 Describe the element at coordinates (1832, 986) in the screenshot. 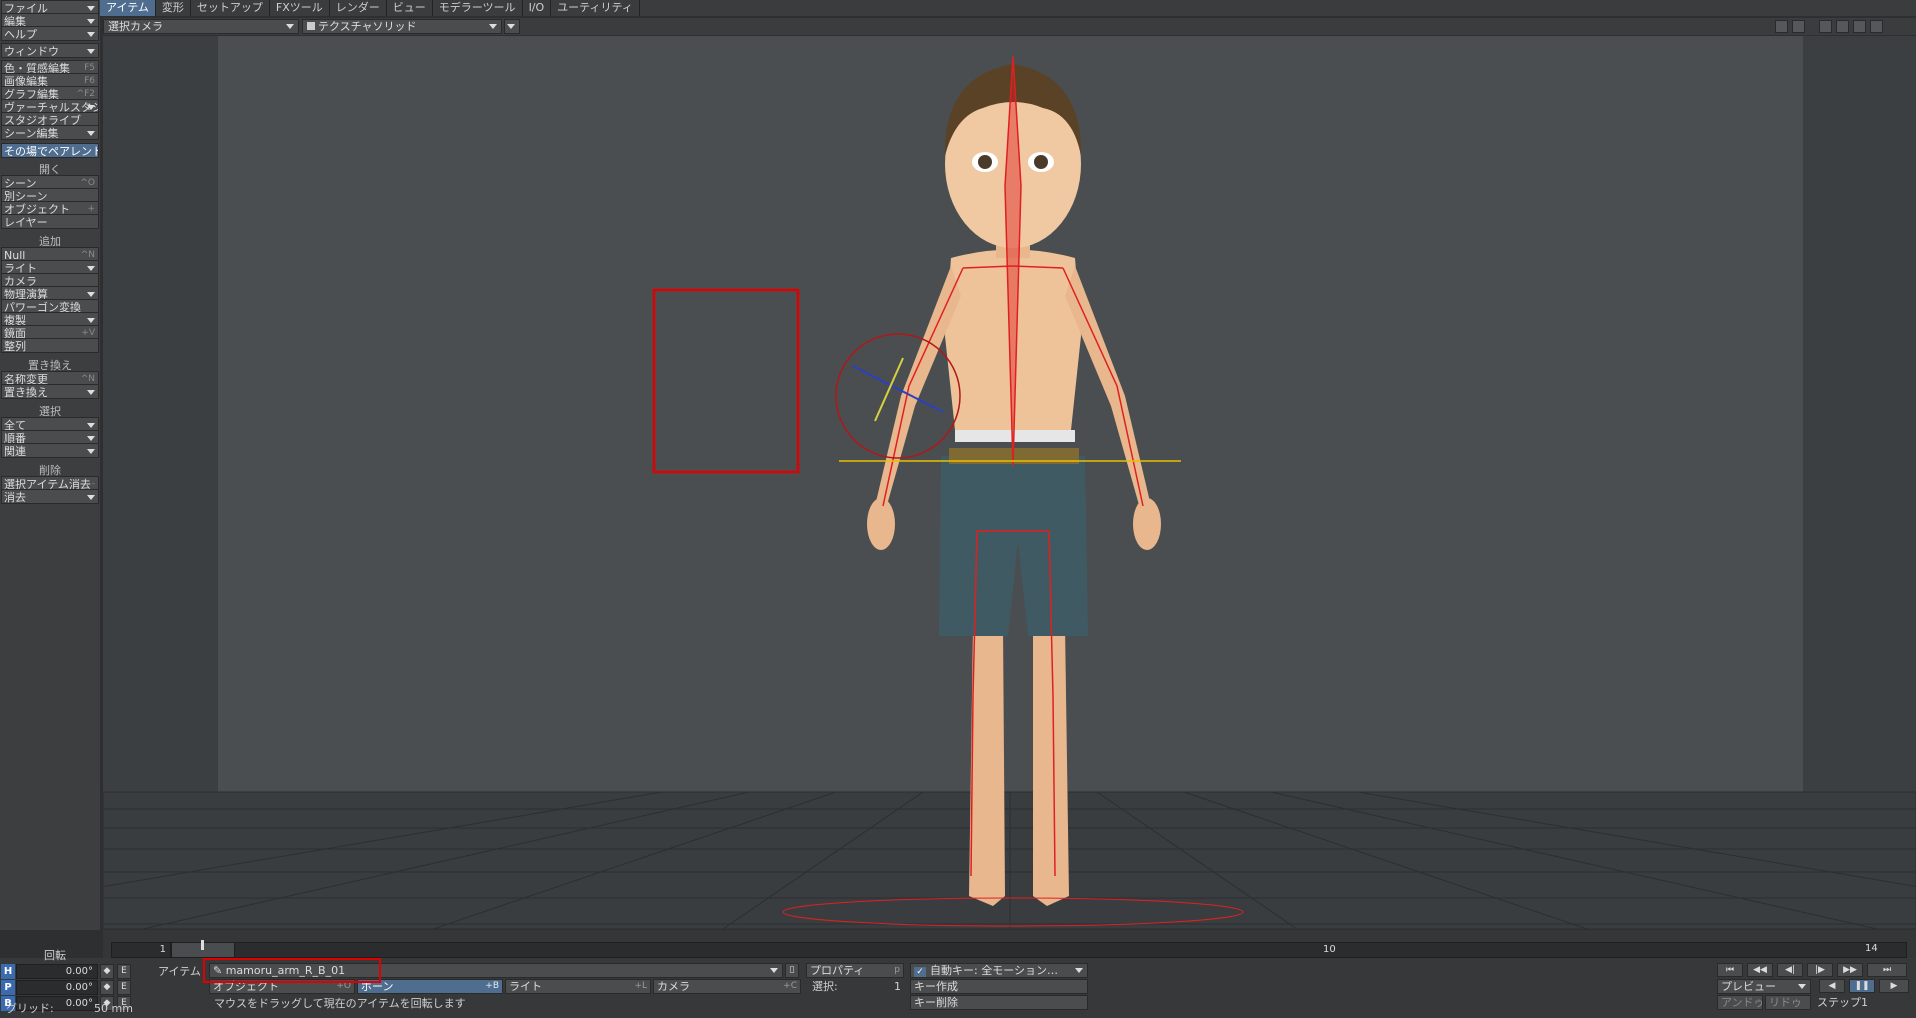

I see `play-reverse-button: ◀` at that location.